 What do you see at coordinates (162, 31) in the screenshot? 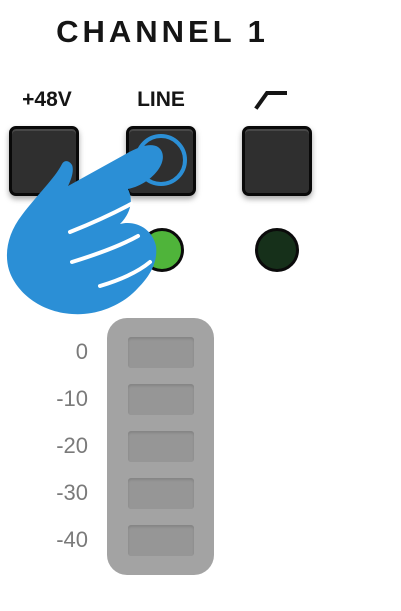
I see `channel-title: CHANNEL 1` at bounding box center [162, 31].